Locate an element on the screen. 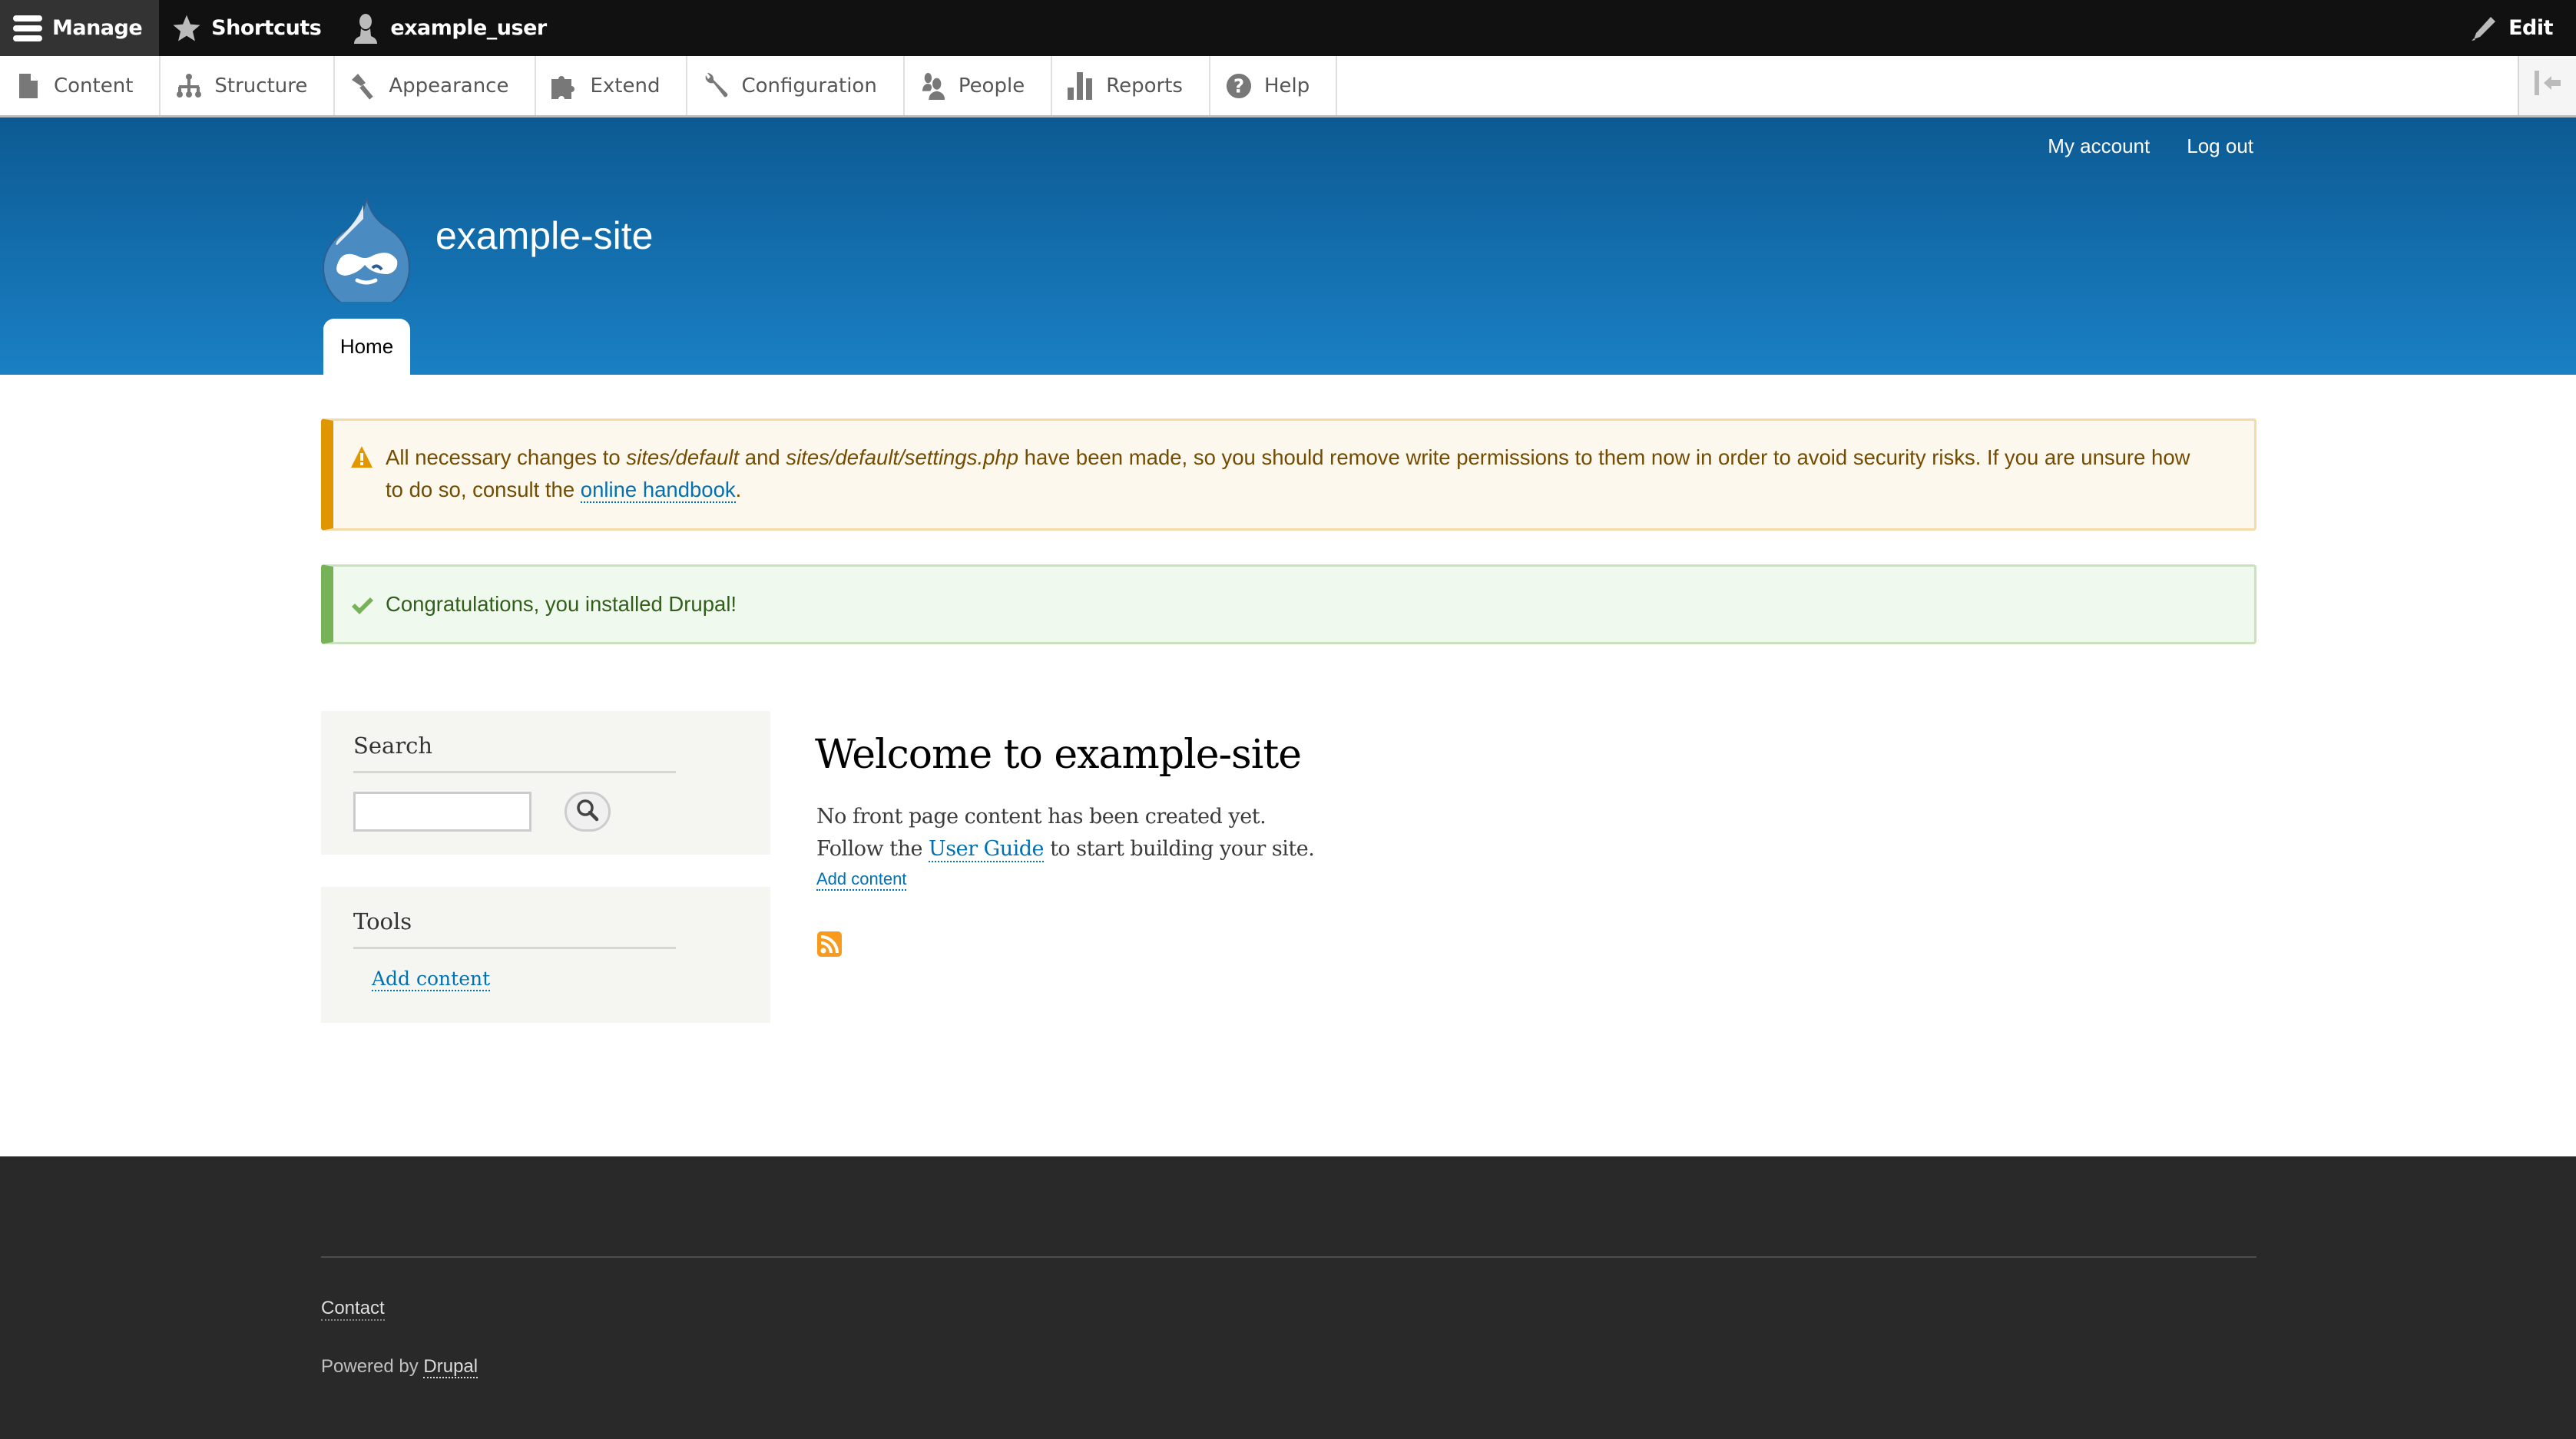 This screenshot has width=2576, height=1439. rss-feed-icon is located at coordinates (830, 944).